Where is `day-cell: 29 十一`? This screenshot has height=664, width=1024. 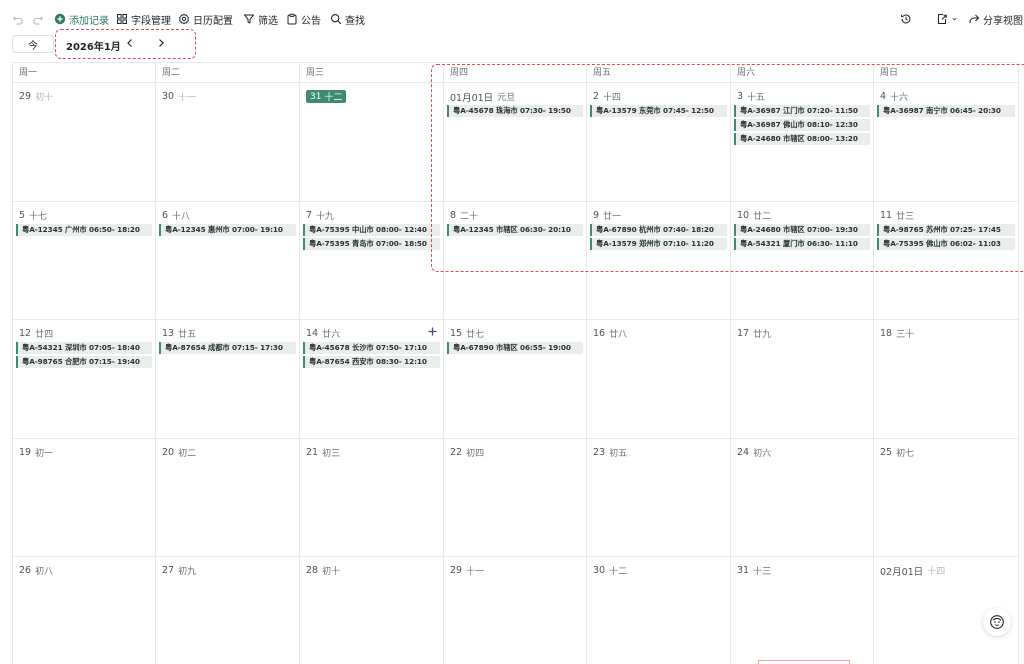 day-cell: 29 十一 is located at coordinates (515, 610).